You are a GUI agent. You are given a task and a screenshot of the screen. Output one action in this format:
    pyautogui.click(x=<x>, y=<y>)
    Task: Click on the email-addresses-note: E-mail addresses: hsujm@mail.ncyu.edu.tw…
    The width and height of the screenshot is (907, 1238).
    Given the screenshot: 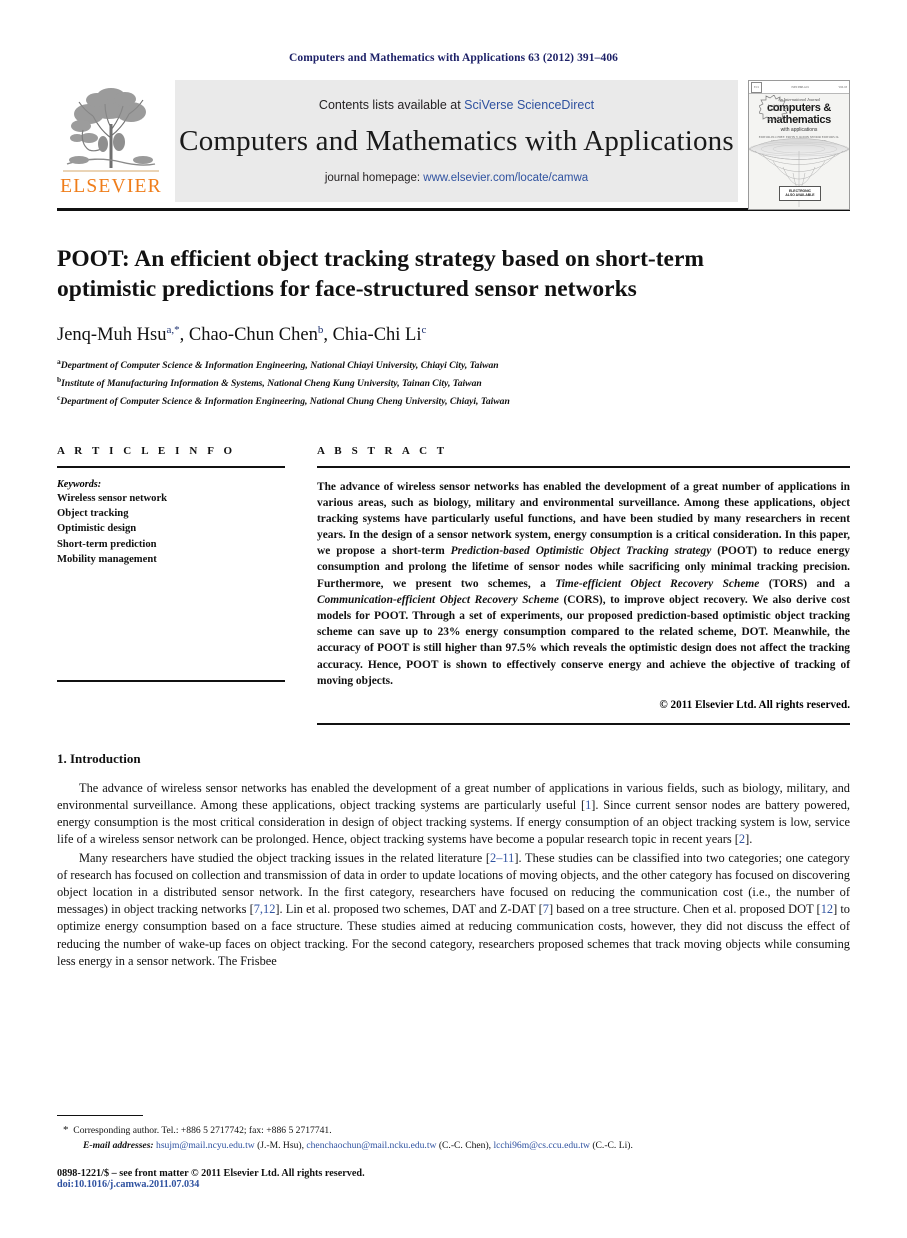 What is the action you would take?
    pyautogui.click(x=453, y=1146)
    